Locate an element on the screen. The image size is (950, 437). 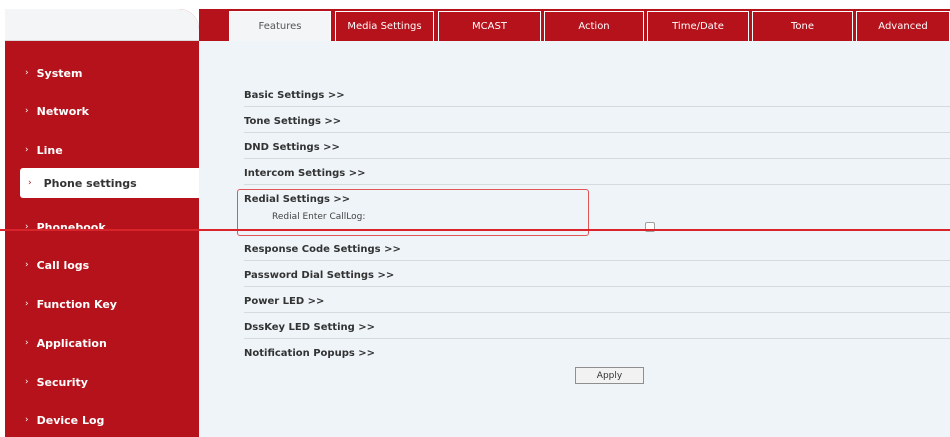
tab-label: Media Settings is located at coordinates (384, 26).